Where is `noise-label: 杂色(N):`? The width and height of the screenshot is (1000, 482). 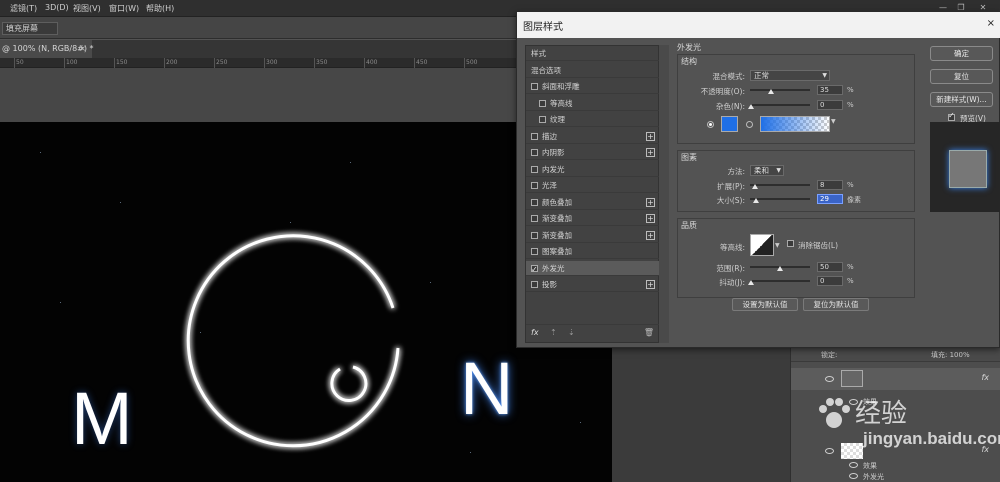 noise-label: 杂色(N): is located at coordinates (730, 106).